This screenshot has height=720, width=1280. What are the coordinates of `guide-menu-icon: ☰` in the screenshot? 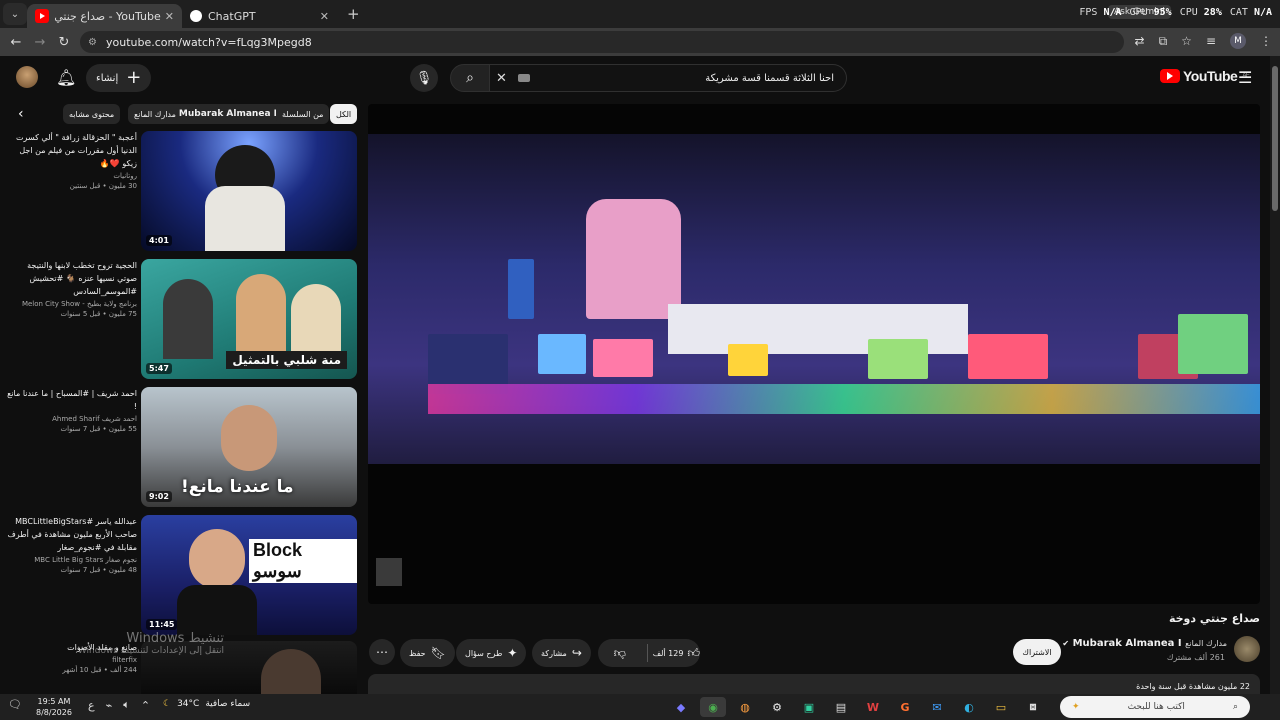 It's located at (1245, 77).